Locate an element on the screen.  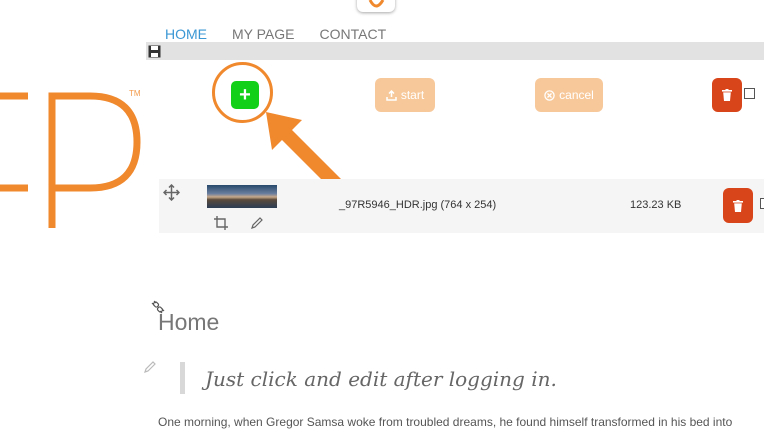
cancel-label: cancel is located at coordinates (576, 95).